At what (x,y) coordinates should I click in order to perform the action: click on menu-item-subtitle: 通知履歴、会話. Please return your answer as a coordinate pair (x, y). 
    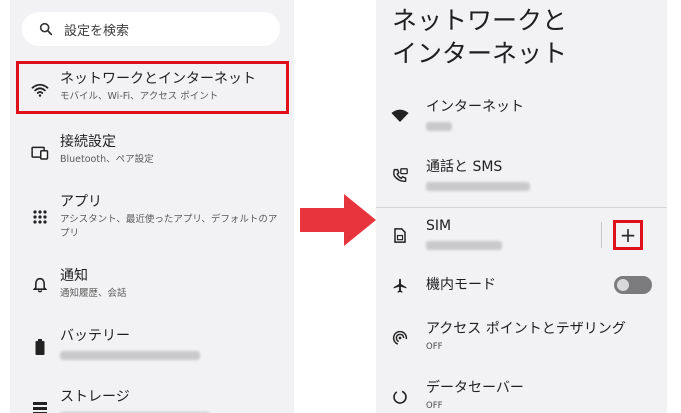
    Looking at the image, I should click on (93, 293).